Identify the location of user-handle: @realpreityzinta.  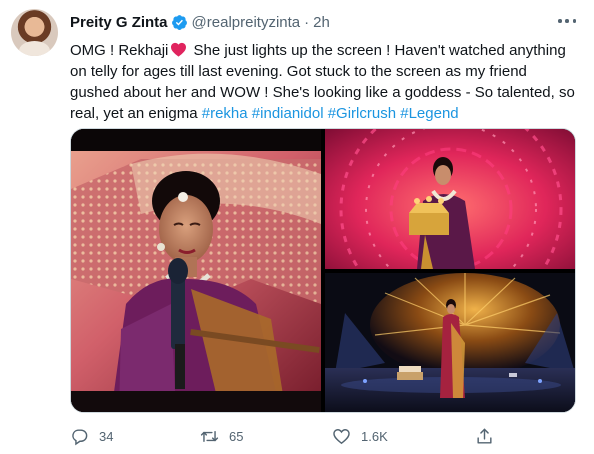
(246, 22).